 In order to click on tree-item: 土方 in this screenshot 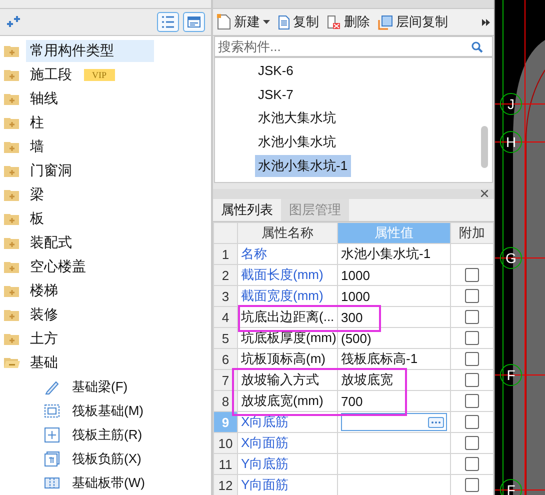, I will do `click(44, 339)`.